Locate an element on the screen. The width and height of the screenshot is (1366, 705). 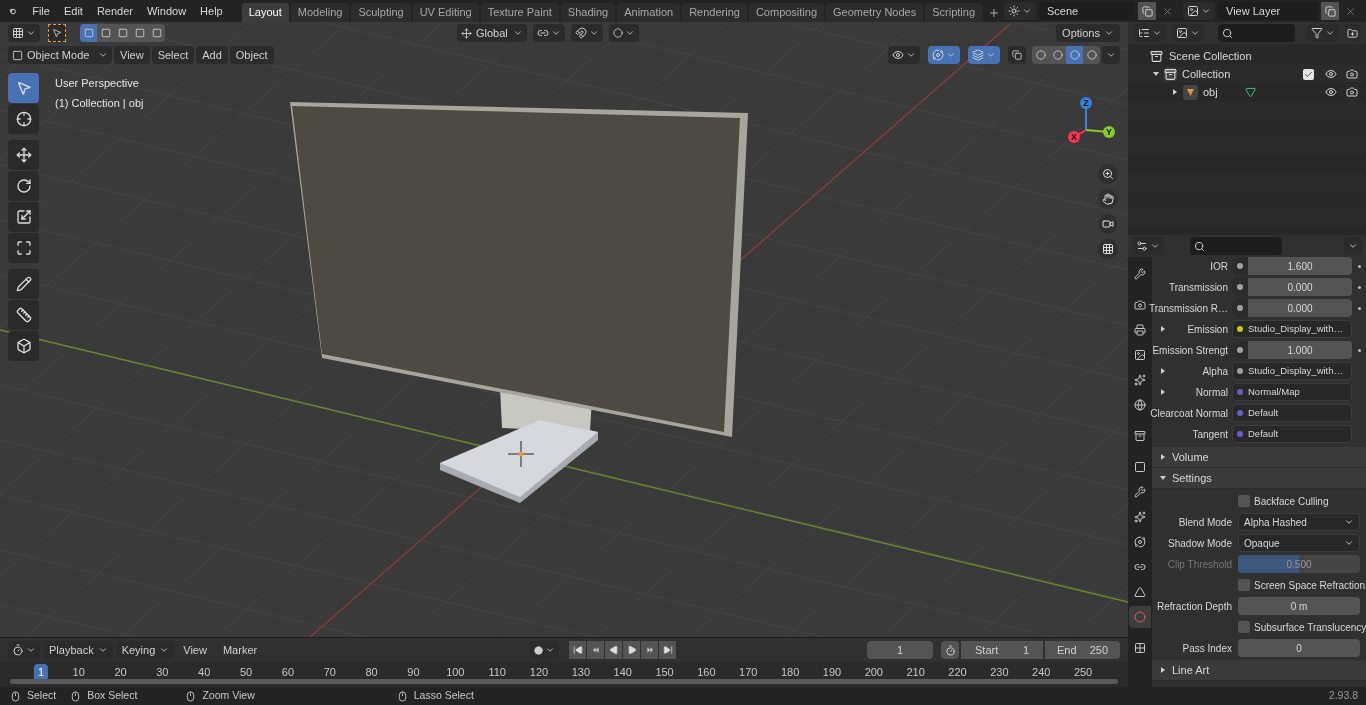
number-field: 1.600 is located at coordinates (1292, 266).